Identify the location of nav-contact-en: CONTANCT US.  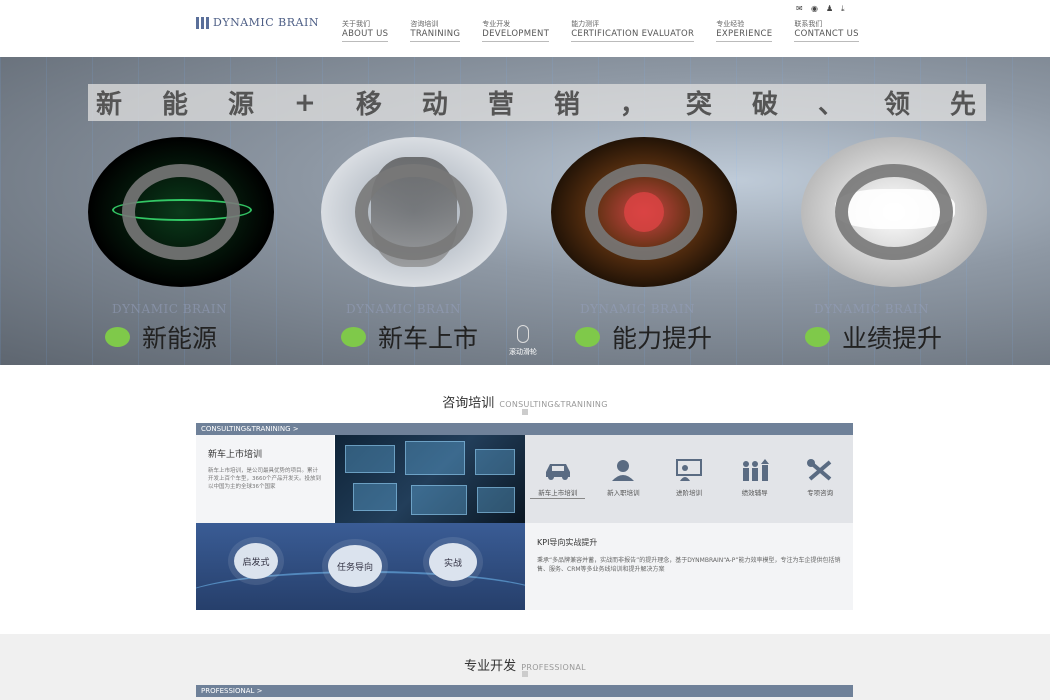
(826, 34).